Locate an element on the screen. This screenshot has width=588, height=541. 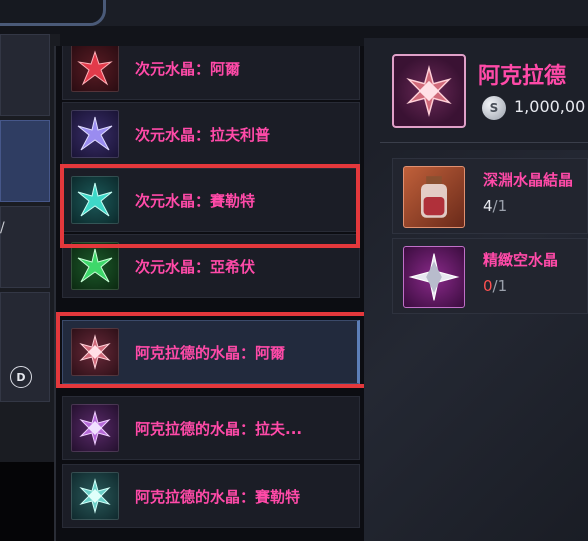
silver-star-crystal-icon is located at coordinates (434, 277).